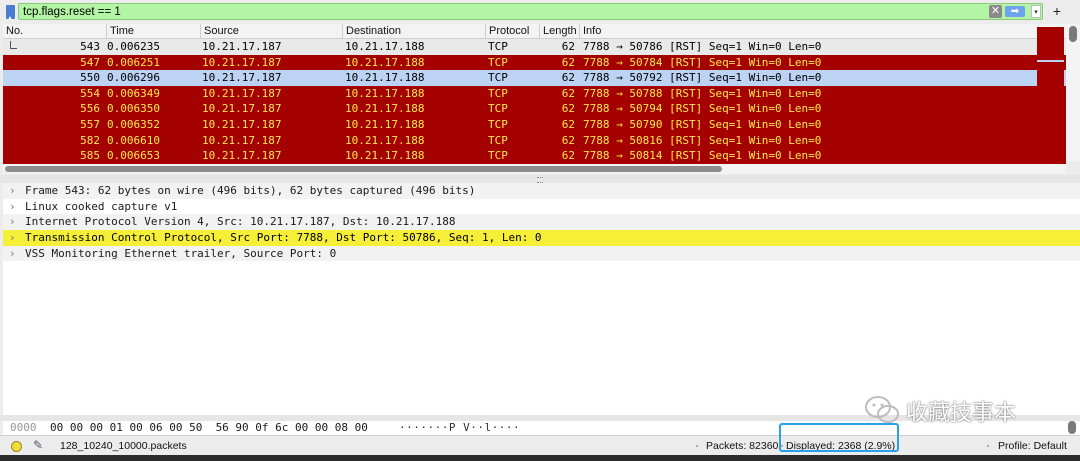 The height and width of the screenshot is (461, 1080). Describe the element at coordinates (55, 31) in the screenshot. I see `column-header-no: No.` at that location.